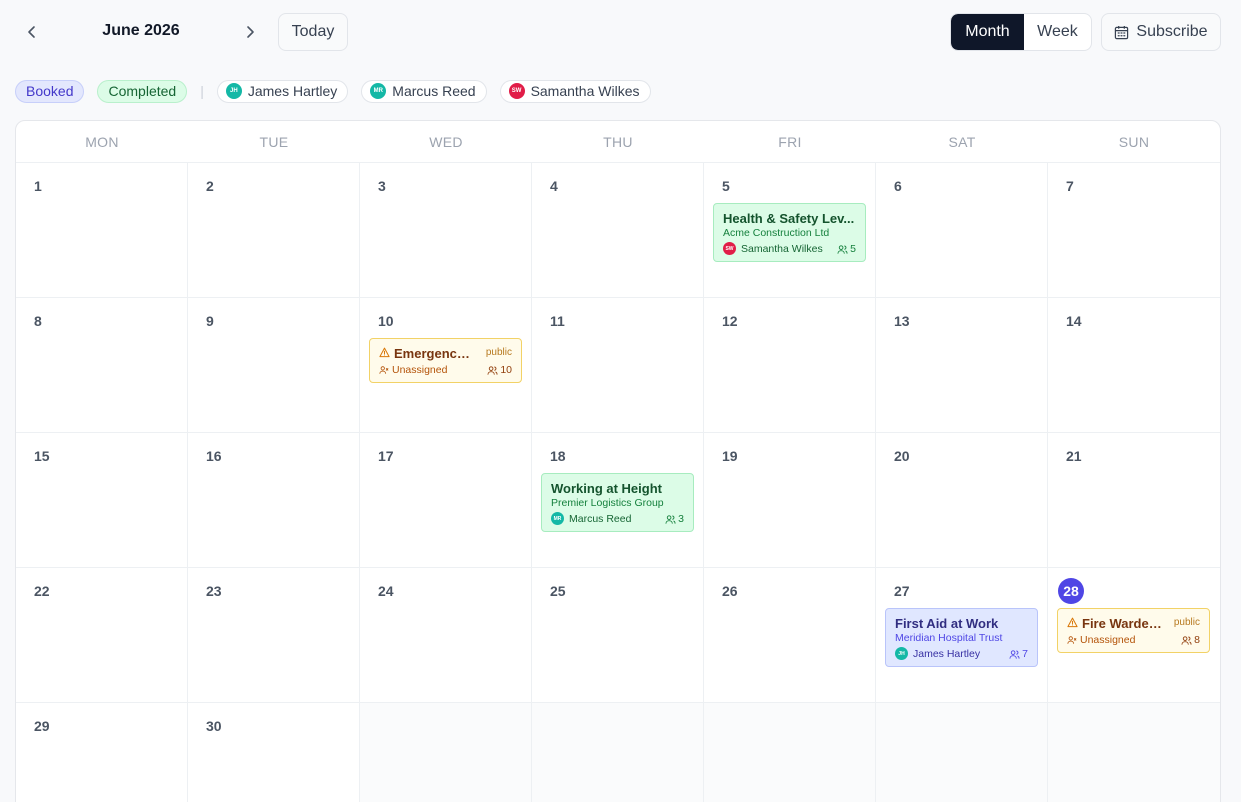  I want to click on day-number: 13, so click(902, 321).